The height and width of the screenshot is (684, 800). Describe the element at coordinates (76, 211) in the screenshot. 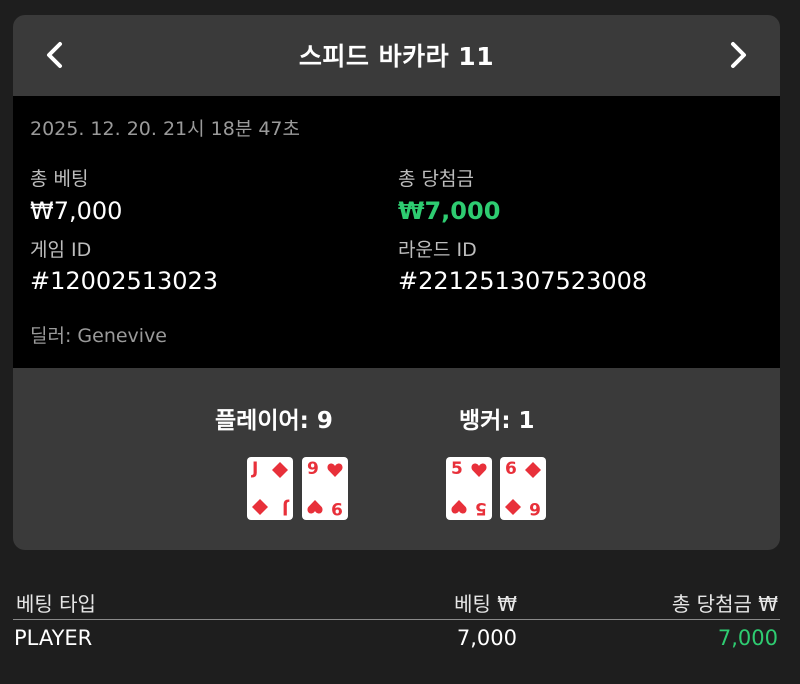

I see `total-bet-value: ₩7,000` at that location.